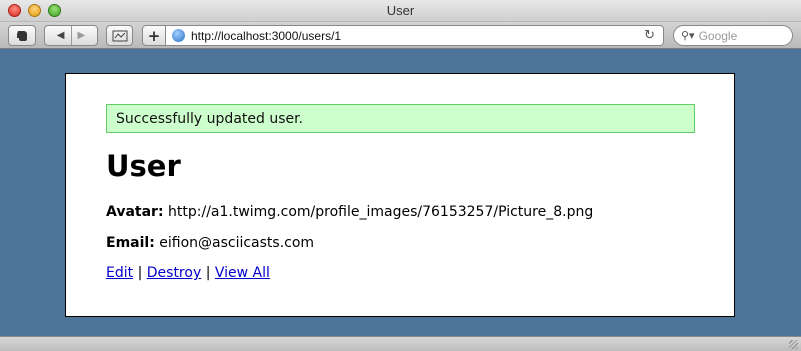 This screenshot has width=801, height=351. I want to click on search-box: ⚲▾, so click(733, 35).